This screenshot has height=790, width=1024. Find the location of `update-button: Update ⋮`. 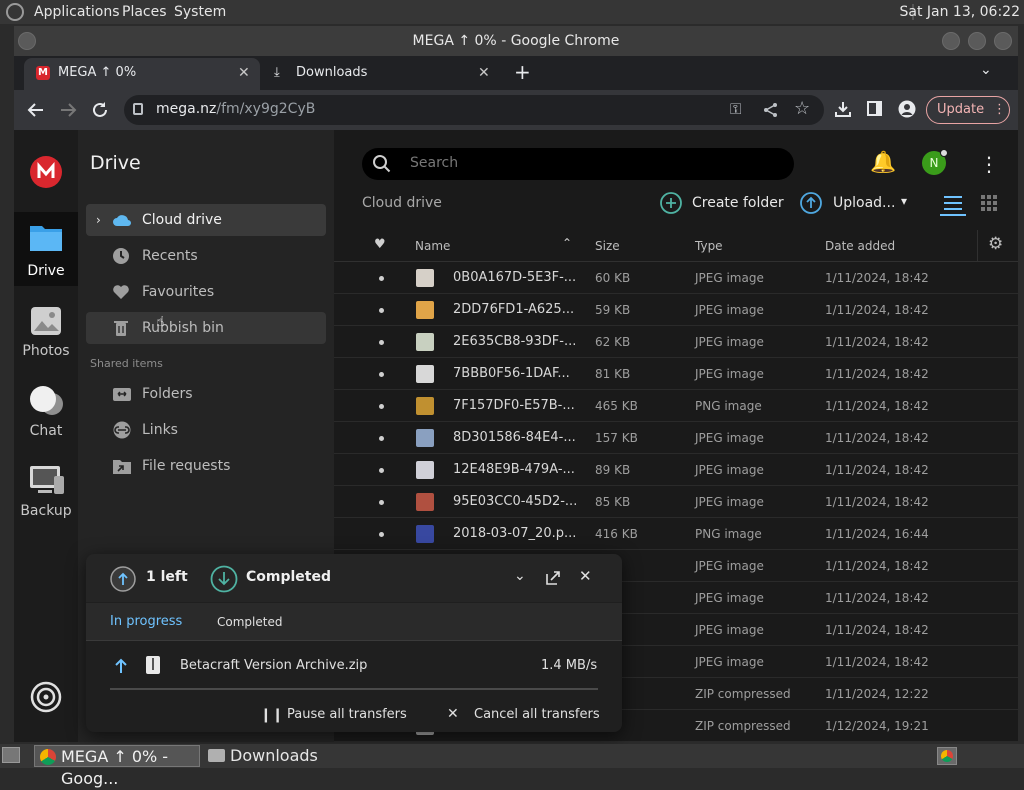

update-button: Update ⋮ is located at coordinates (968, 110).